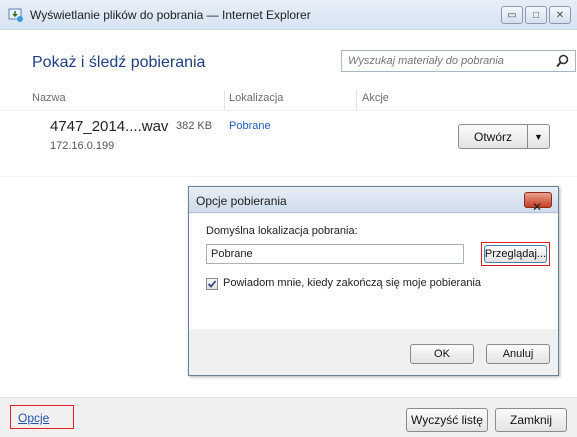 The height and width of the screenshot is (437, 577). Describe the element at coordinates (15, 15) in the screenshot. I see `download-manager-icon` at that location.